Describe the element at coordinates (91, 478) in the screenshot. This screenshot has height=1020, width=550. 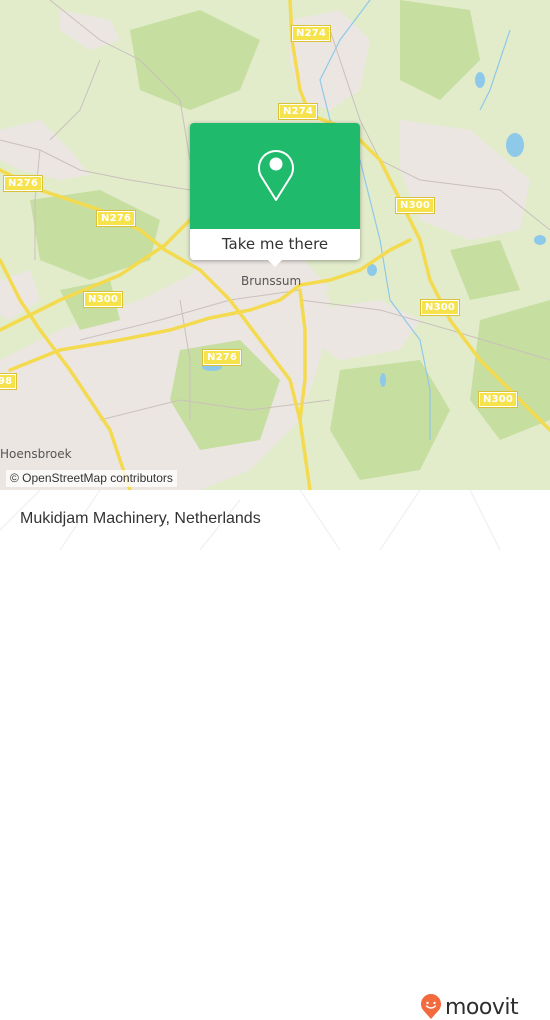
I see `map-attribution: © OpenStreetMap contributors` at that location.